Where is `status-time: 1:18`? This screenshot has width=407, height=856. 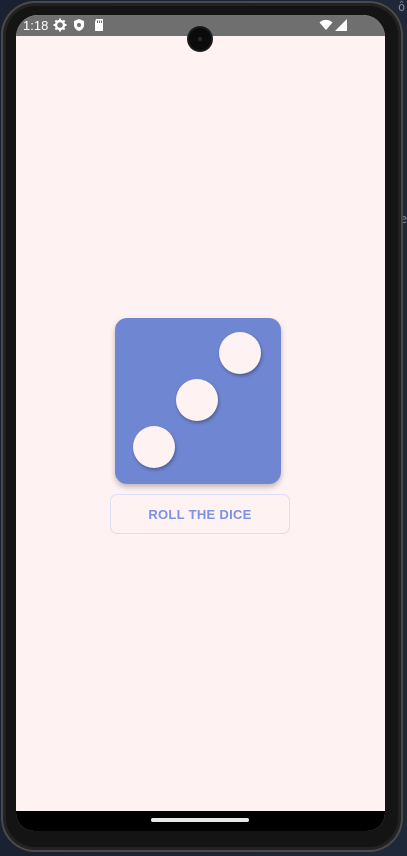
status-time: 1:18 is located at coordinates (36, 25).